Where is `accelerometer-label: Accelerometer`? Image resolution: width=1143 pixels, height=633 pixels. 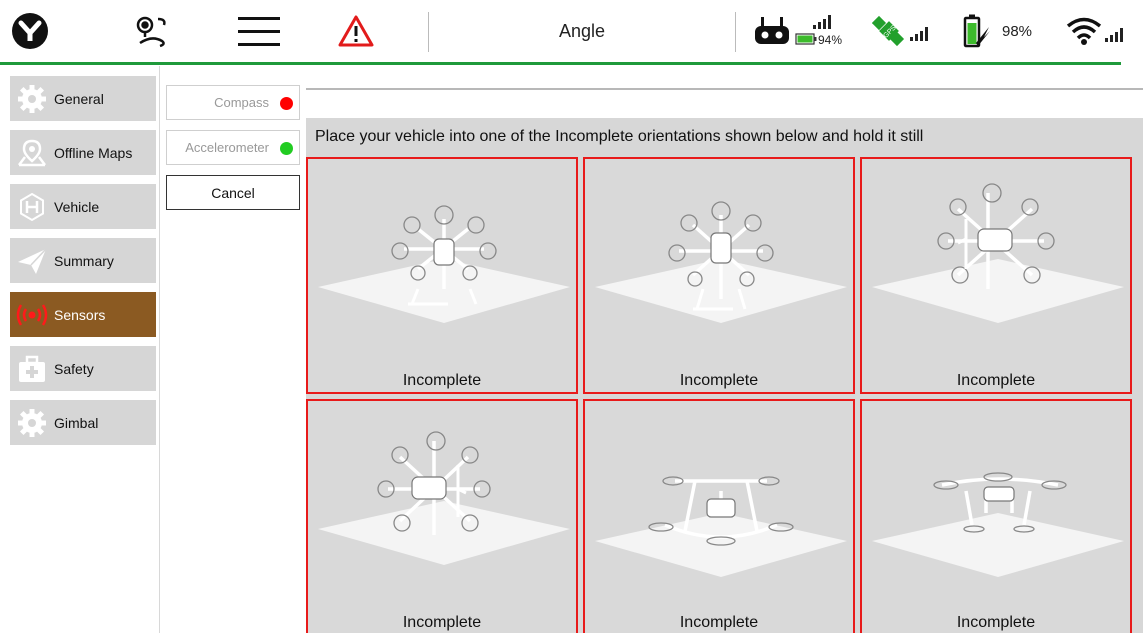
accelerometer-label: Accelerometer is located at coordinates (227, 147).